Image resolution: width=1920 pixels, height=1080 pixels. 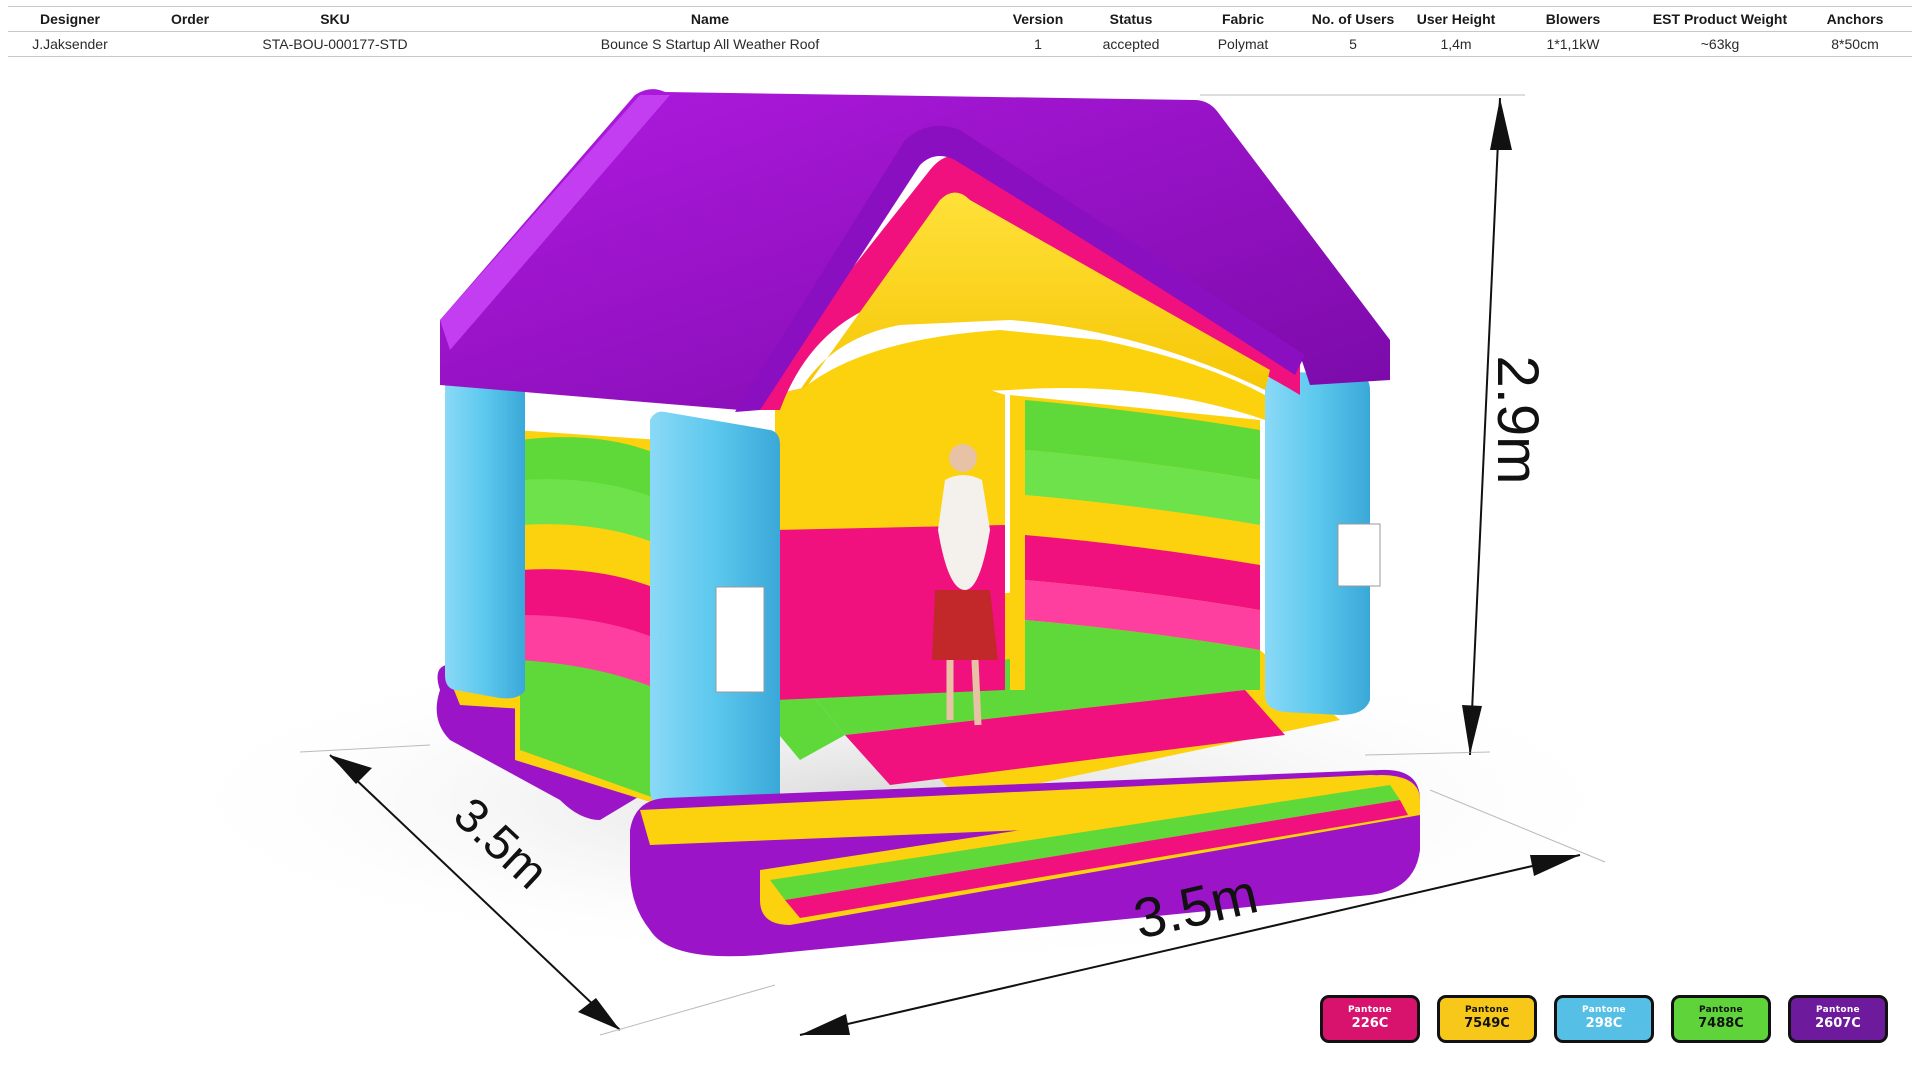 What do you see at coordinates (1517, 420) in the screenshot?
I see `height-label: 2.9m` at bounding box center [1517, 420].